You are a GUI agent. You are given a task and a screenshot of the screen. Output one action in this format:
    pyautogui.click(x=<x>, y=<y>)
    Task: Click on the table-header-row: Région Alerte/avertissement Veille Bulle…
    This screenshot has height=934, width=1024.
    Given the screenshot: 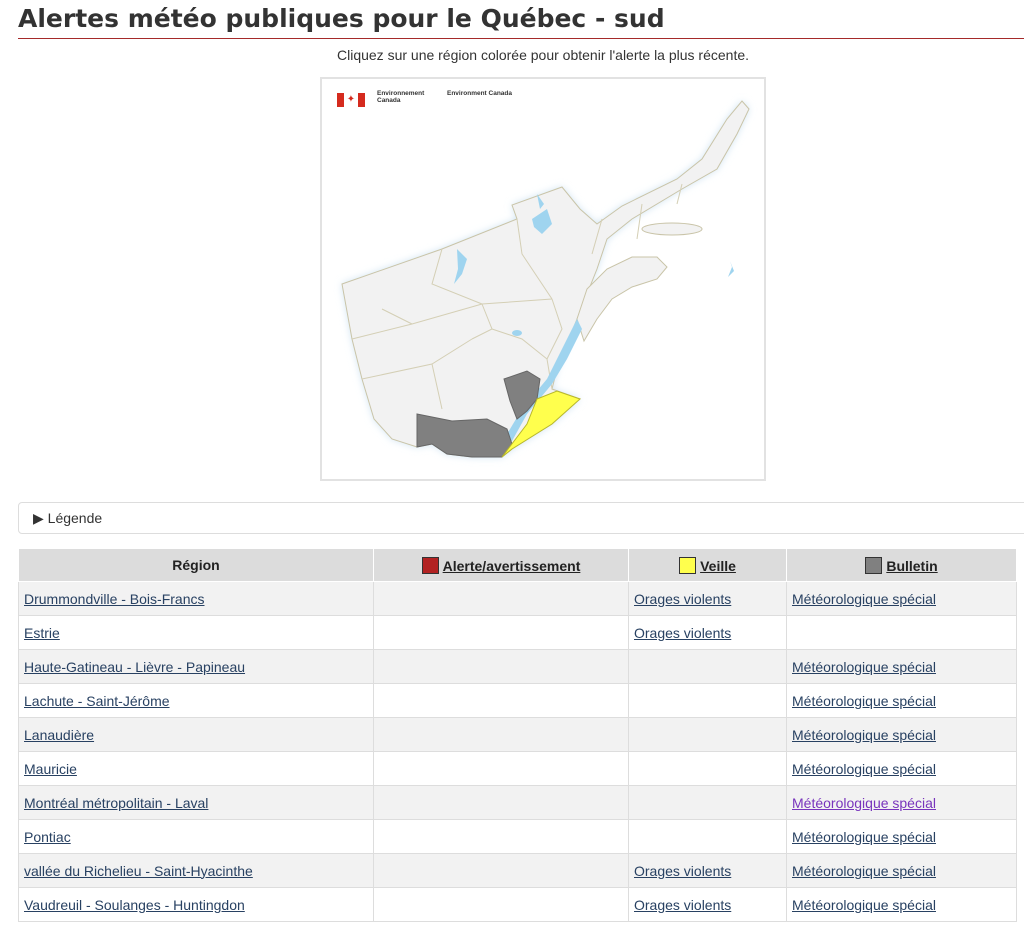 What is the action you would take?
    pyautogui.click(x=517, y=565)
    